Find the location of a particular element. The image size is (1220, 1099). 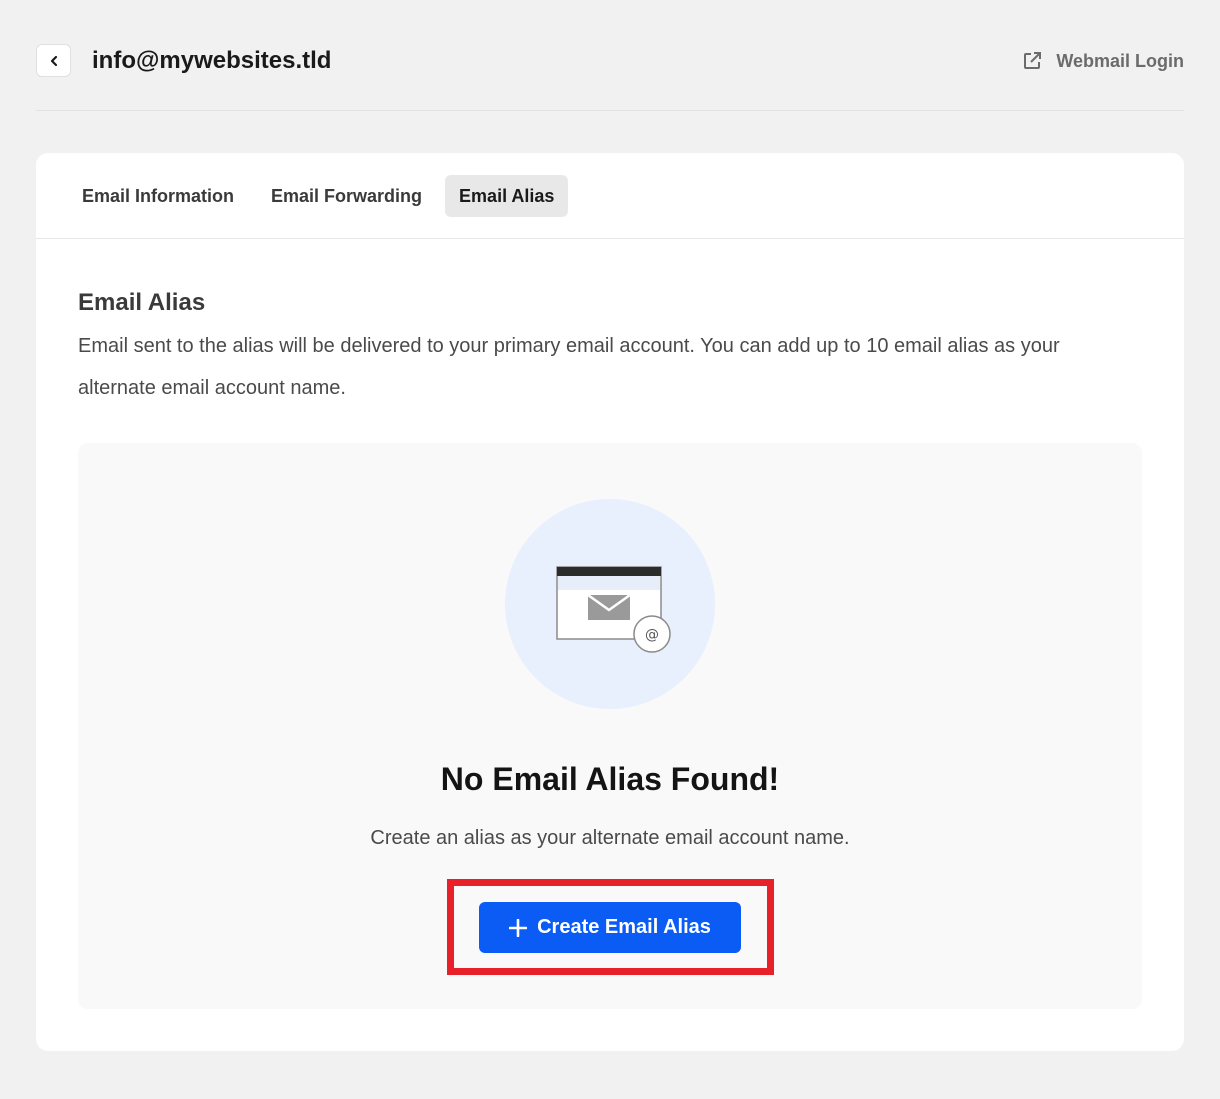

back-button is located at coordinates (53, 60).